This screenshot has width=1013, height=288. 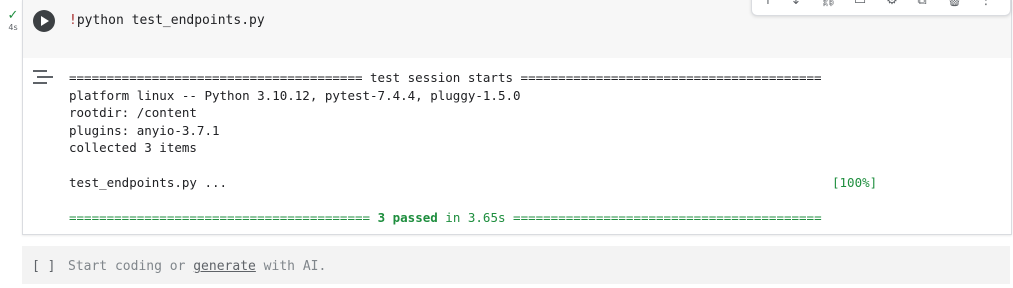 I want to click on cell-execution-status: ✓ 4s, so click(x=13, y=20).